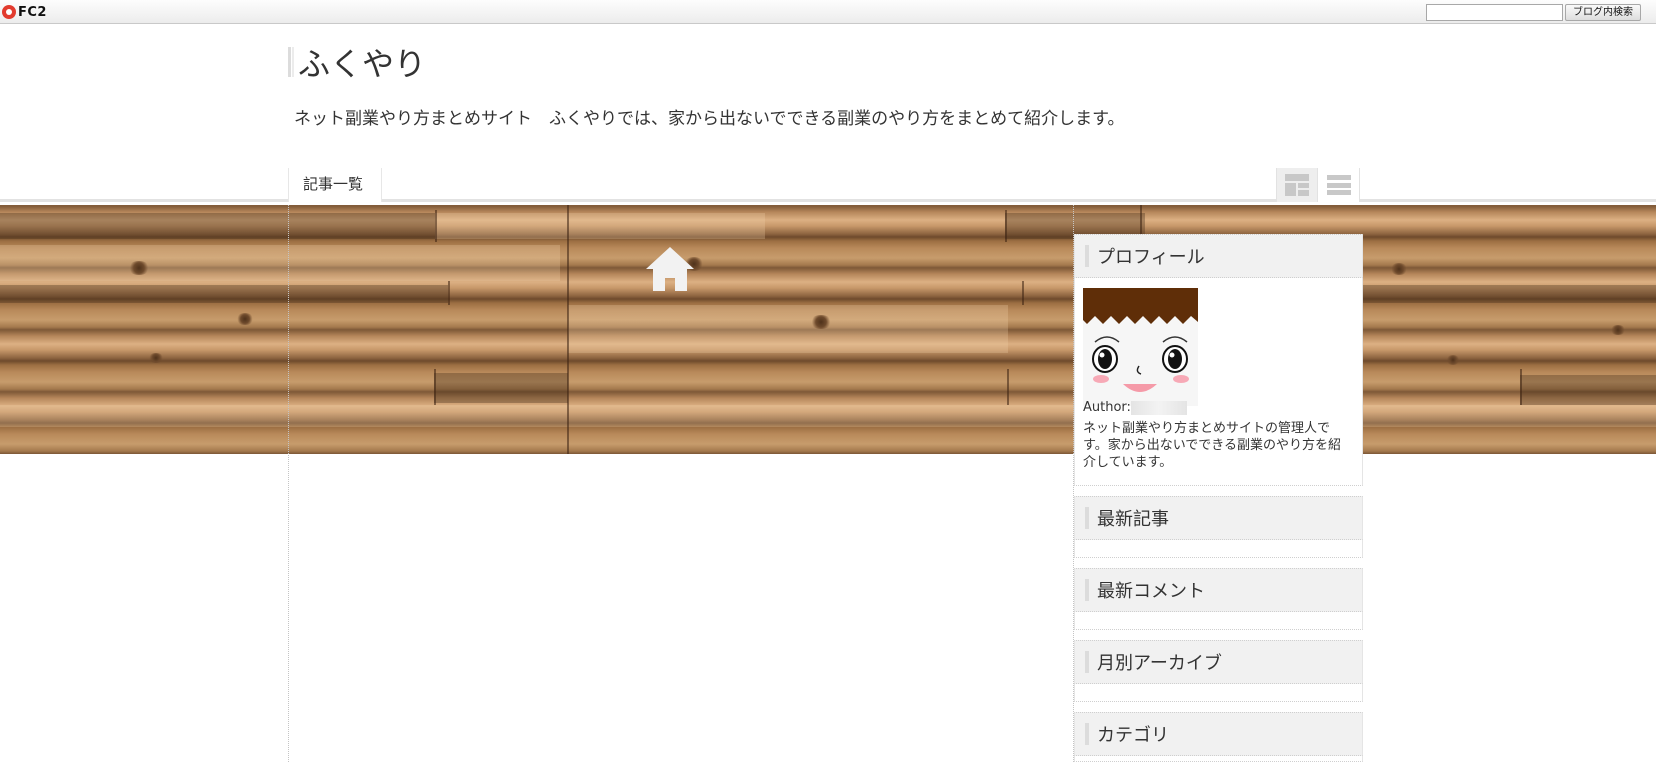 The image size is (1656, 762). What do you see at coordinates (828, 12) in the screenshot?
I see `fc2-header-bar: FC2 ブログ内検索` at bounding box center [828, 12].